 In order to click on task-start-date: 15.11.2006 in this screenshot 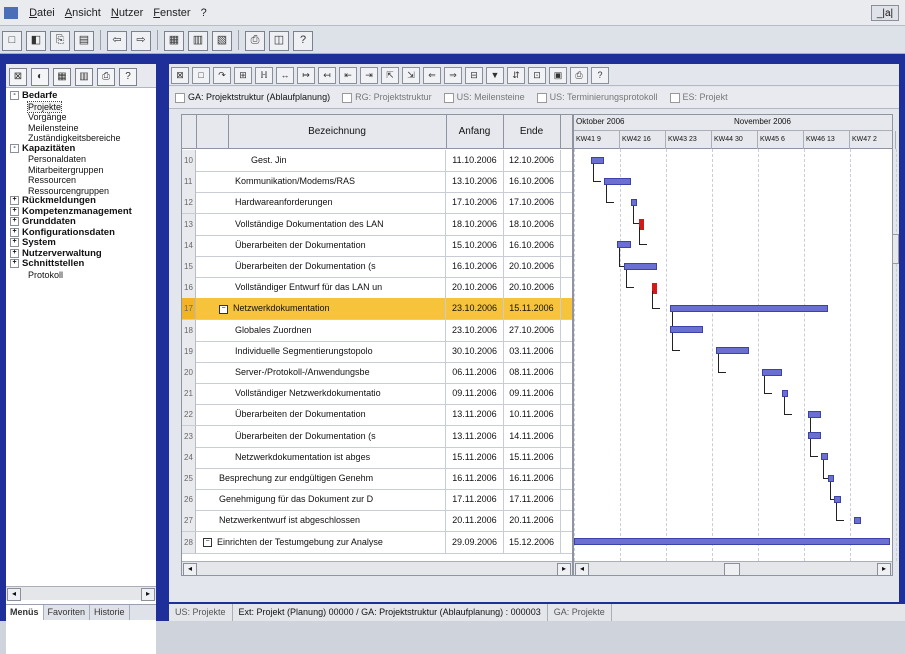, I will do `click(475, 457)`.